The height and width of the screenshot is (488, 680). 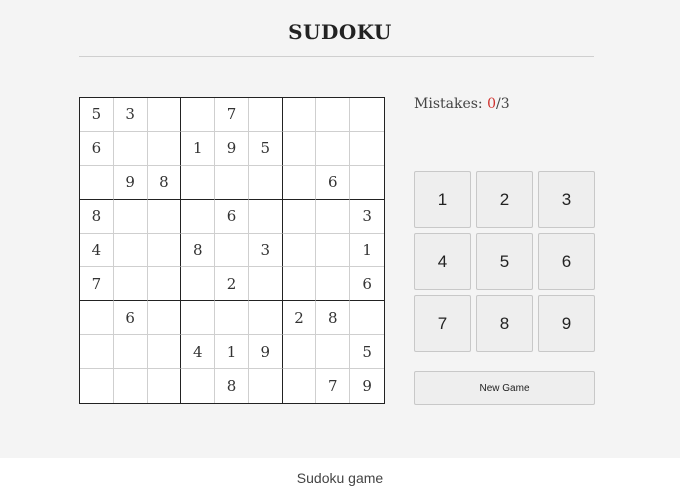 I want to click on board-cell-r8-c4: 4, so click(x=198, y=352).